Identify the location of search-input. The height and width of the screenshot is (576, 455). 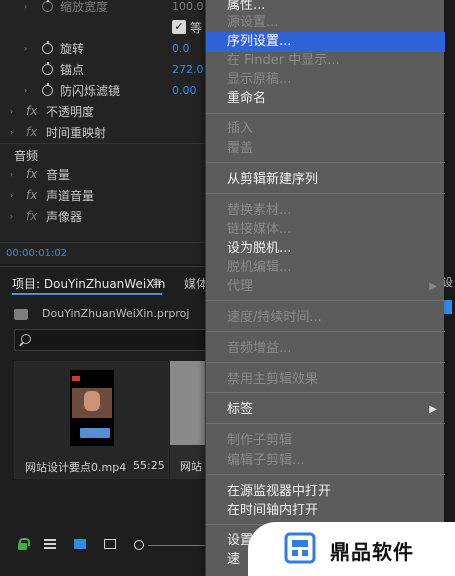
(114, 340).